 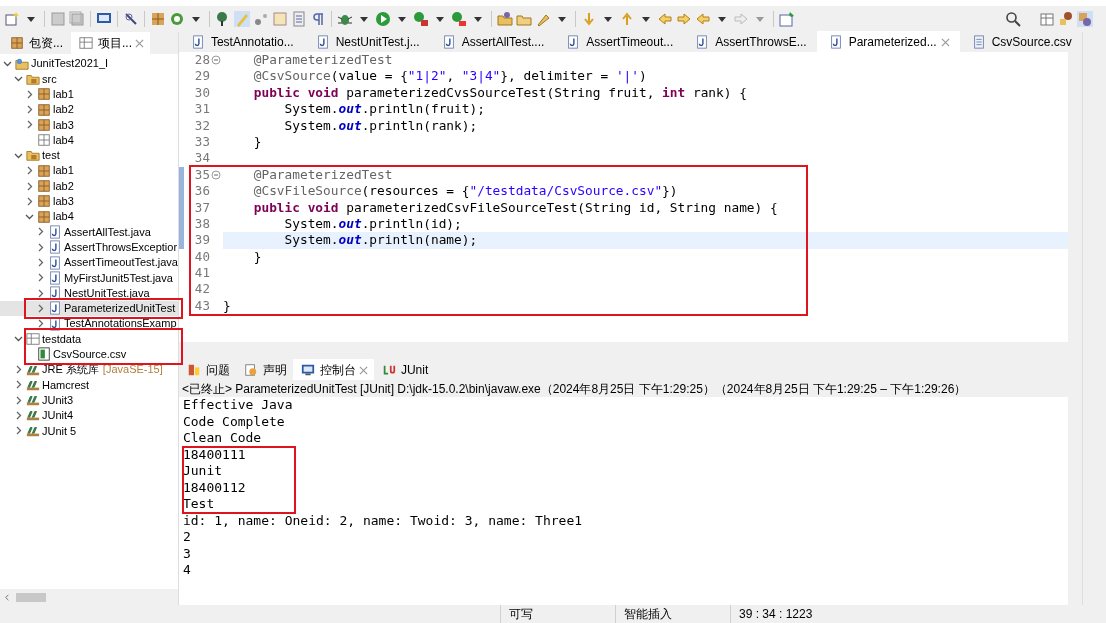 What do you see at coordinates (383, 520) in the screenshot?
I see `console-output-line: id: 1, name: Oneid: 2, name: Twoid: 3, name: Three1` at bounding box center [383, 520].